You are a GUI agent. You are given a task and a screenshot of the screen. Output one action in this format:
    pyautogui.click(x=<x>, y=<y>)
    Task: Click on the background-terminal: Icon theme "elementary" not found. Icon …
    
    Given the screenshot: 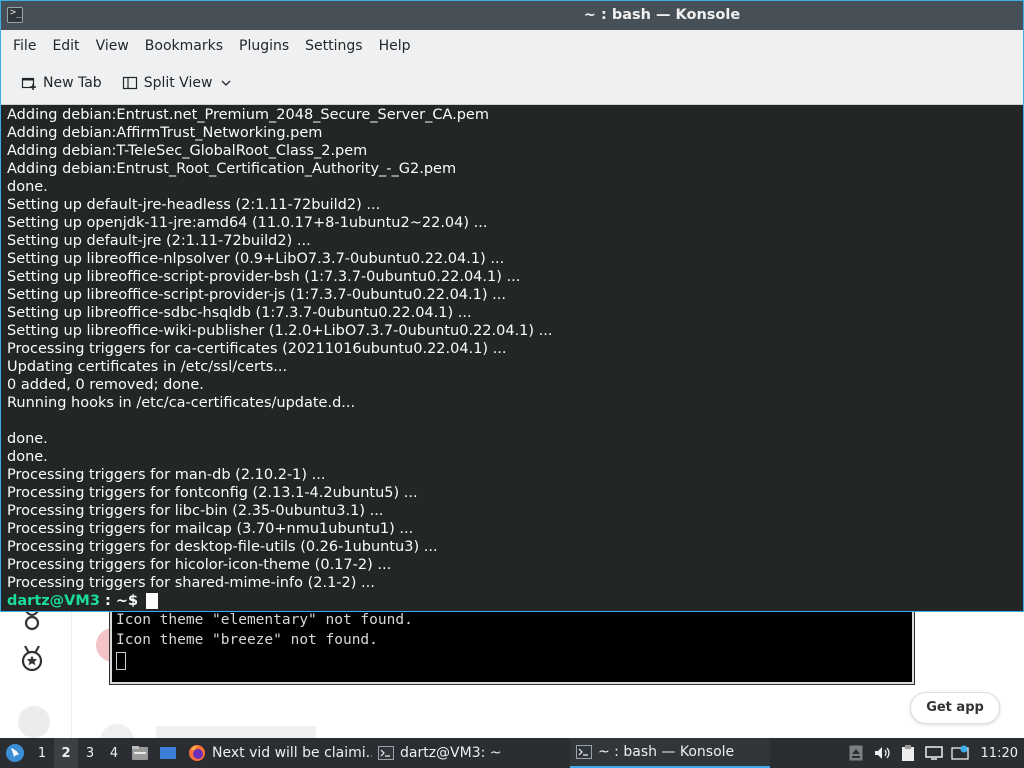 What is the action you would take?
    pyautogui.click(x=512, y=644)
    